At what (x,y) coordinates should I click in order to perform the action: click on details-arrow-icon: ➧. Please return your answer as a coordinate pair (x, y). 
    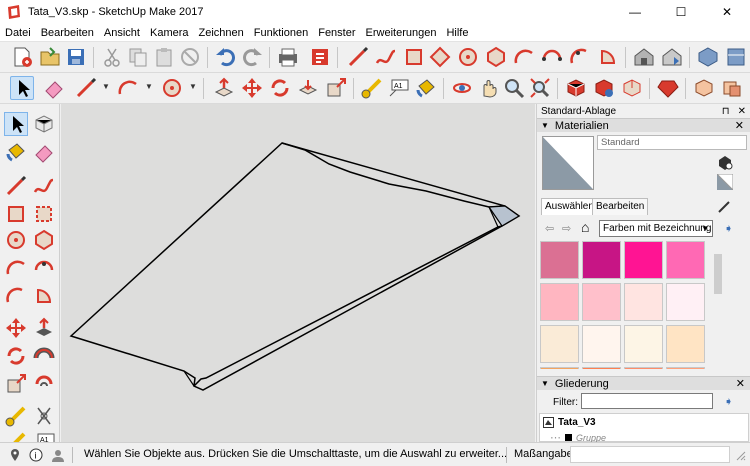
    Looking at the image, I should click on (728, 401).